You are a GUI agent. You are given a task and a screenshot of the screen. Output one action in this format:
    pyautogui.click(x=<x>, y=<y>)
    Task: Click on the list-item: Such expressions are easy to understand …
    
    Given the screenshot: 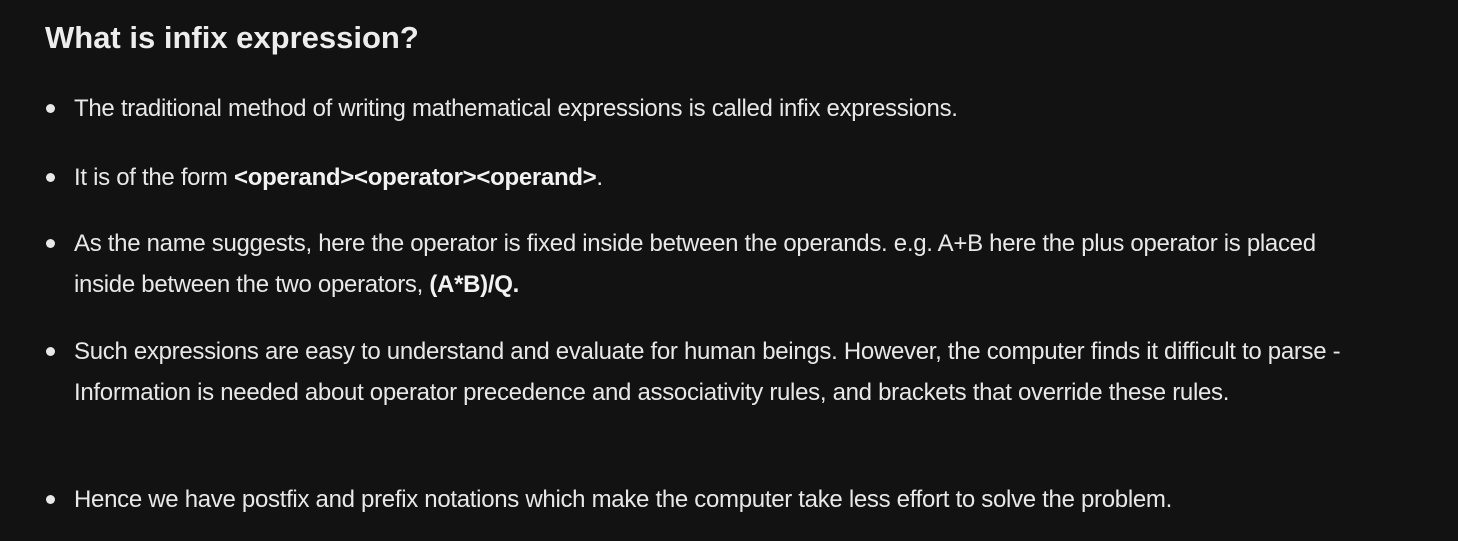 What is the action you would take?
    pyautogui.click(x=705, y=372)
    